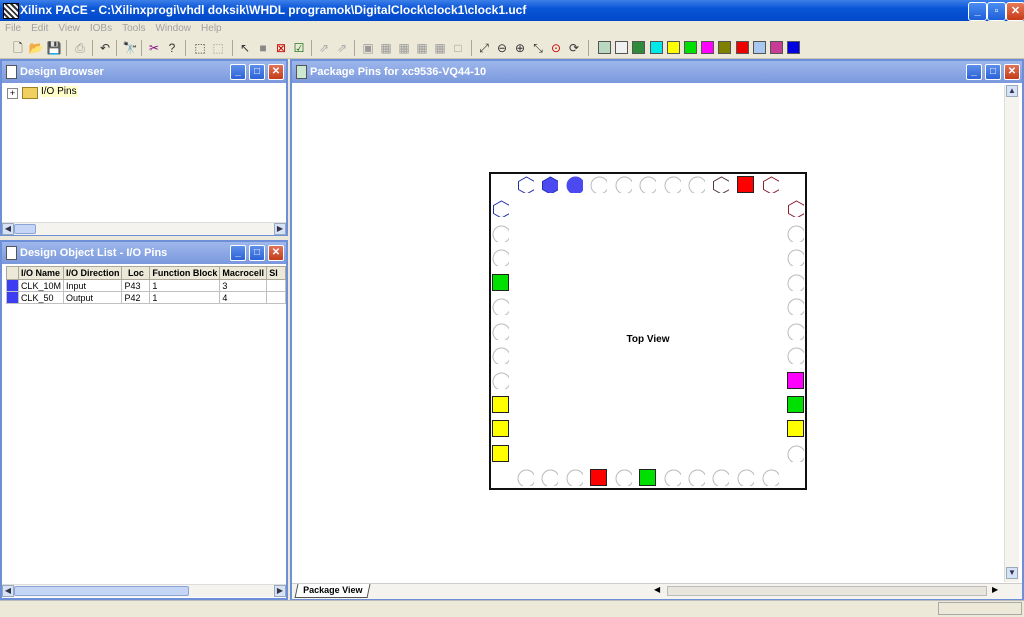 The height and width of the screenshot is (617, 1024). What do you see at coordinates (136, 273) in the screenshot?
I see `column-header: Loc` at bounding box center [136, 273].